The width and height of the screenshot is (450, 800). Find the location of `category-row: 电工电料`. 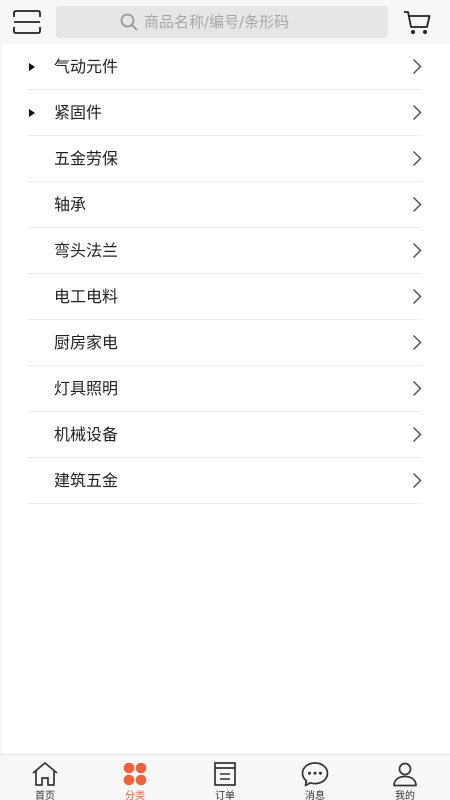

category-row: 电工电料 is located at coordinates (225, 297).